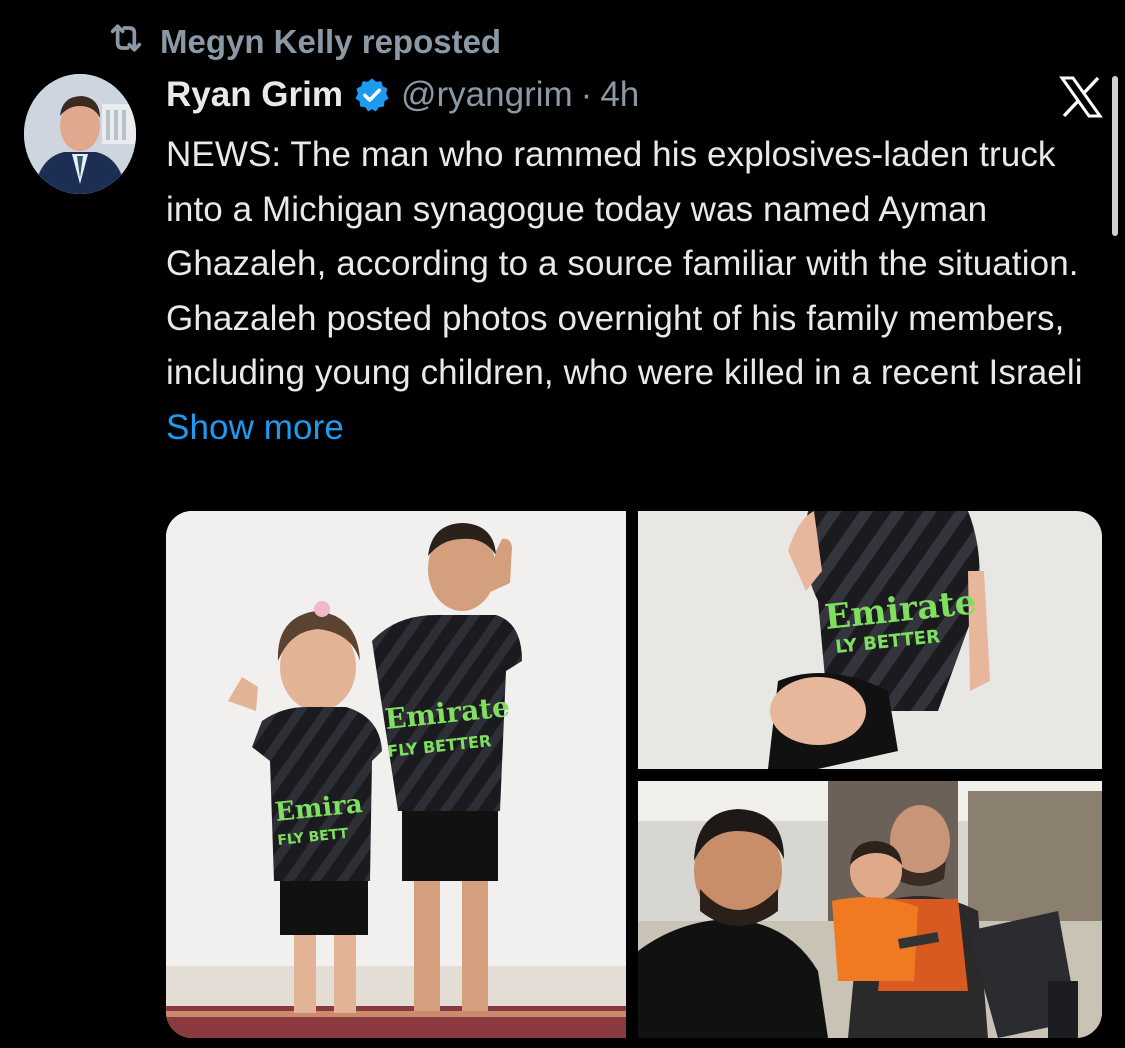 The height and width of the screenshot is (1048, 1125). I want to click on photo-child-jersey: Emirate LY BETTER, so click(870, 640).